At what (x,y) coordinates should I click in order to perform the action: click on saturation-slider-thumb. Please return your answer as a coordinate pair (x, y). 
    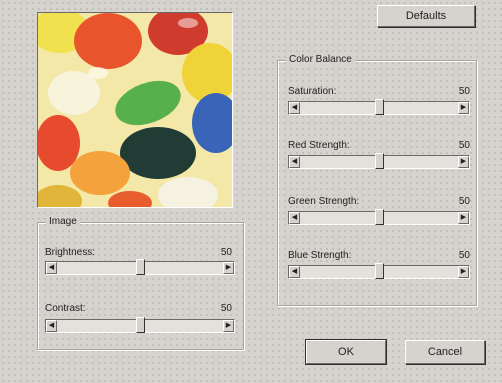
    Looking at the image, I should click on (379, 107).